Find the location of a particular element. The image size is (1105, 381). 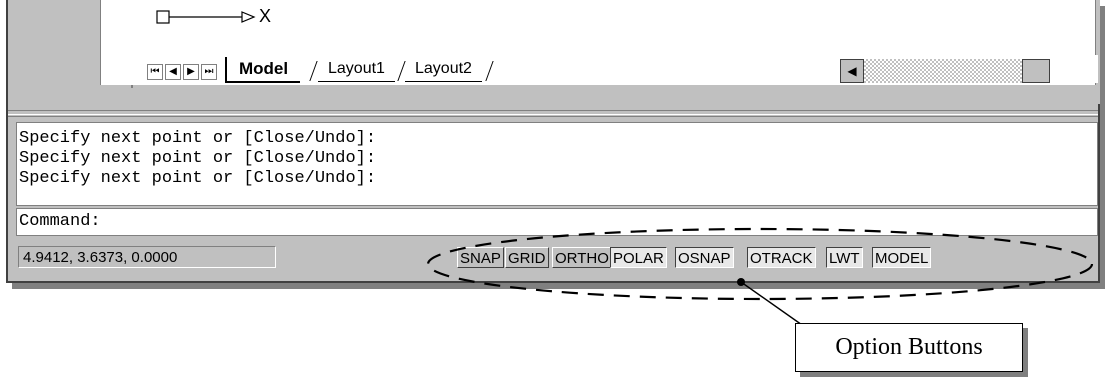

leader-dot is located at coordinates (741, 282).